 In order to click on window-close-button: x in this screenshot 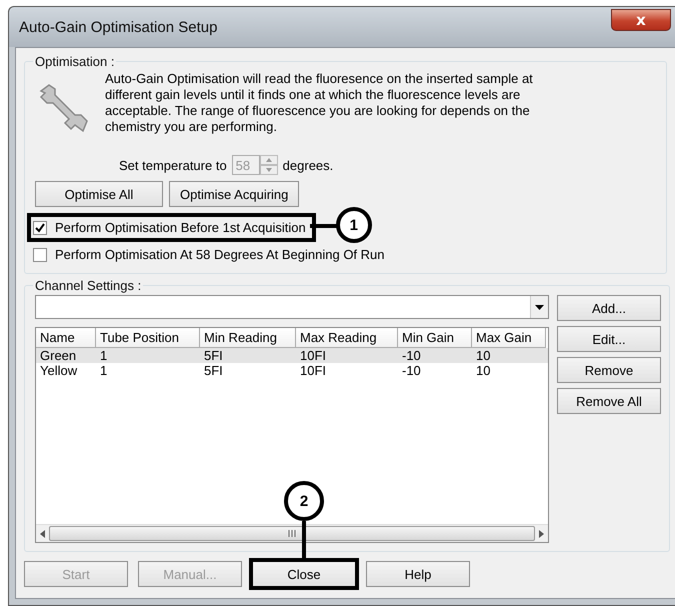, I will do `click(641, 20)`.